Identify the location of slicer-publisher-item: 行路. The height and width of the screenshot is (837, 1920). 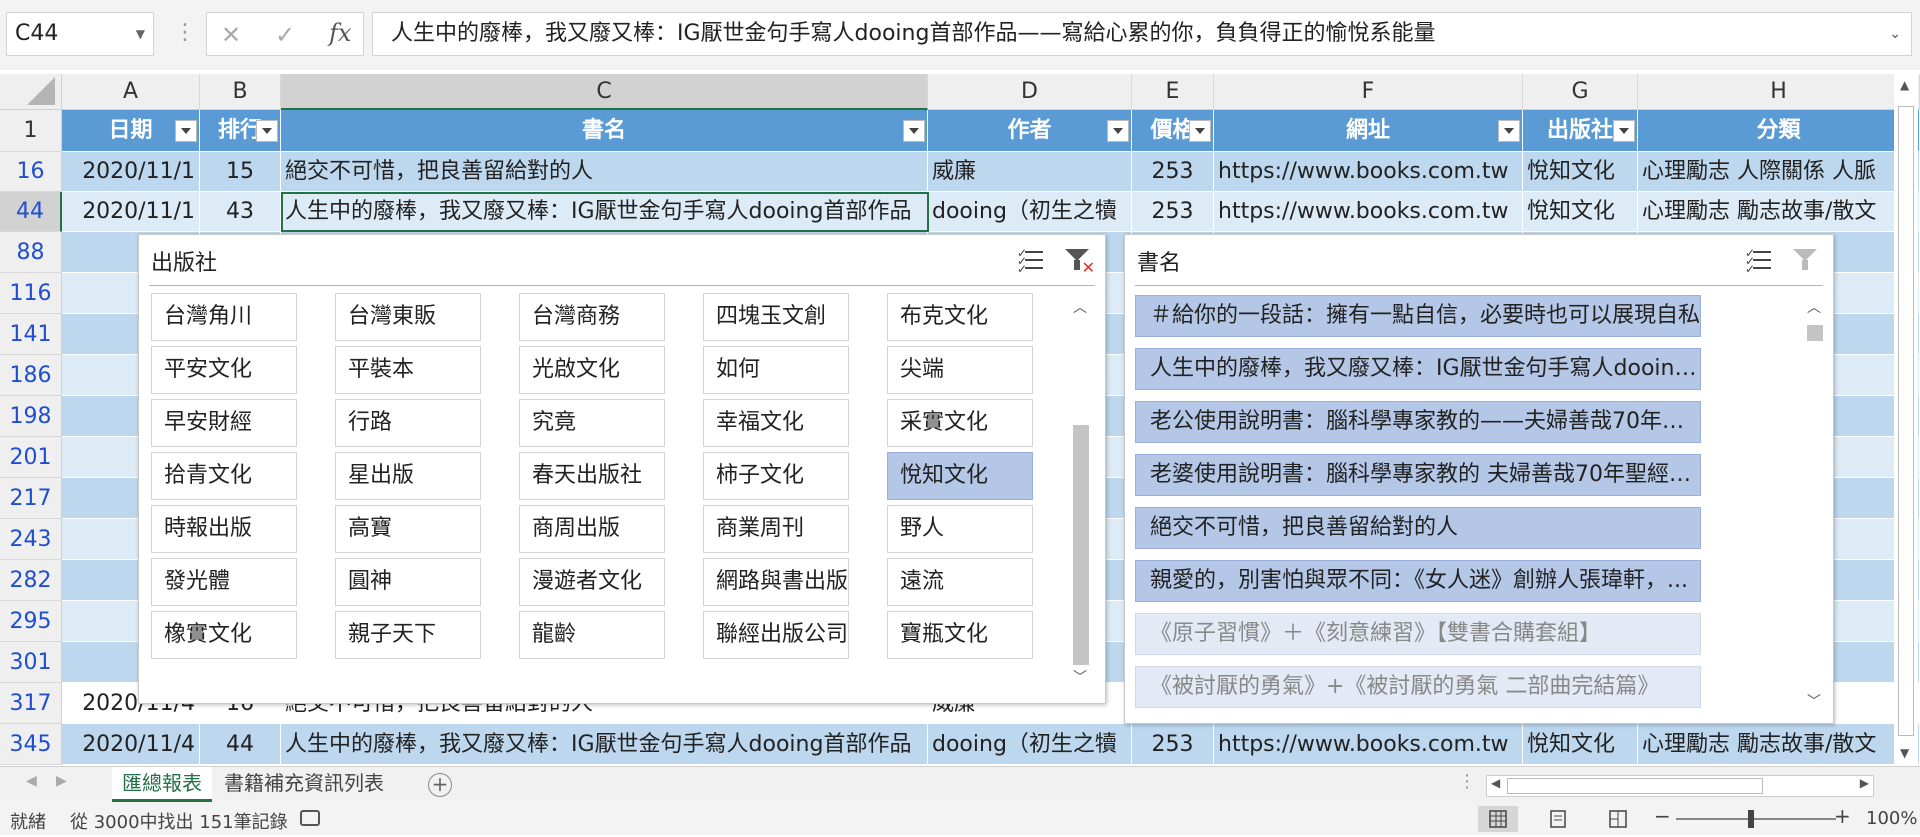
(408, 423).